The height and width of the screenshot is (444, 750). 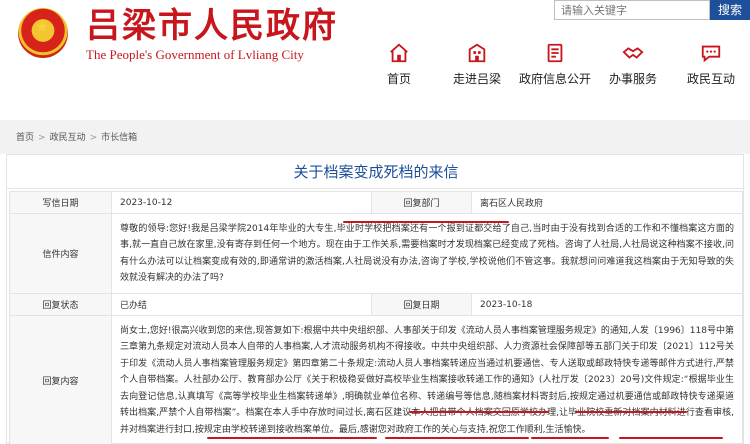 I want to click on breadcrumb-band: 首页 > 政民互动 > 市长信箱, so click(x=375, y=137).